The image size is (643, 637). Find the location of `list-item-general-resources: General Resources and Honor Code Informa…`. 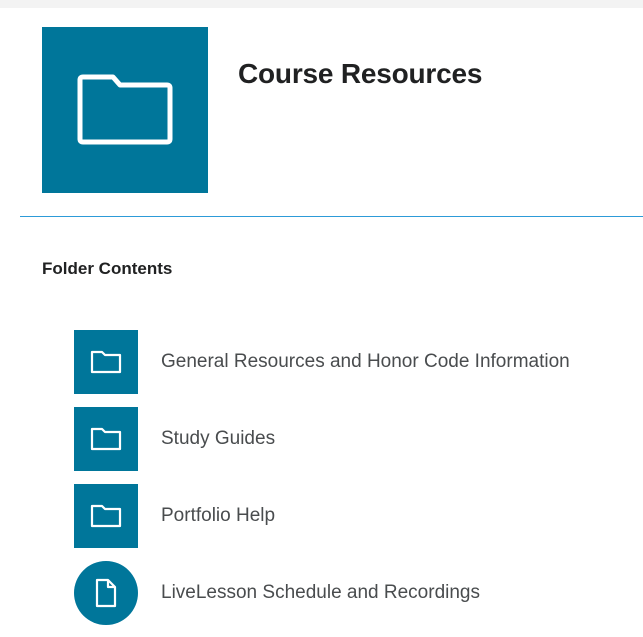

list-item-general-resources: General Resources and Honor Code Informa… is located at coordinates (358, 362).